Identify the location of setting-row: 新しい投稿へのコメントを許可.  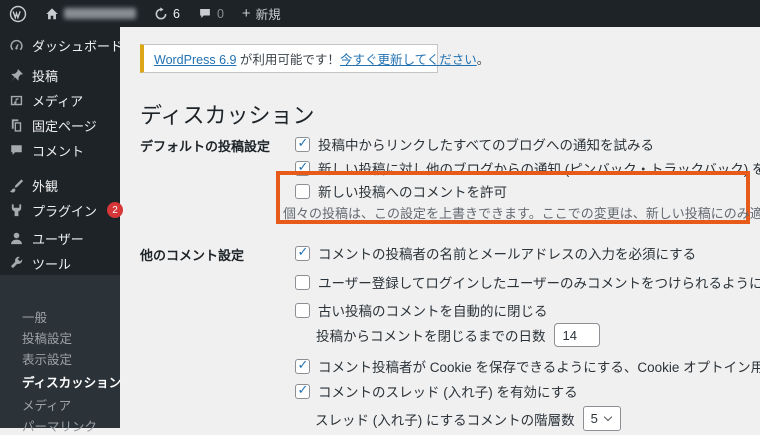
(401, 191).